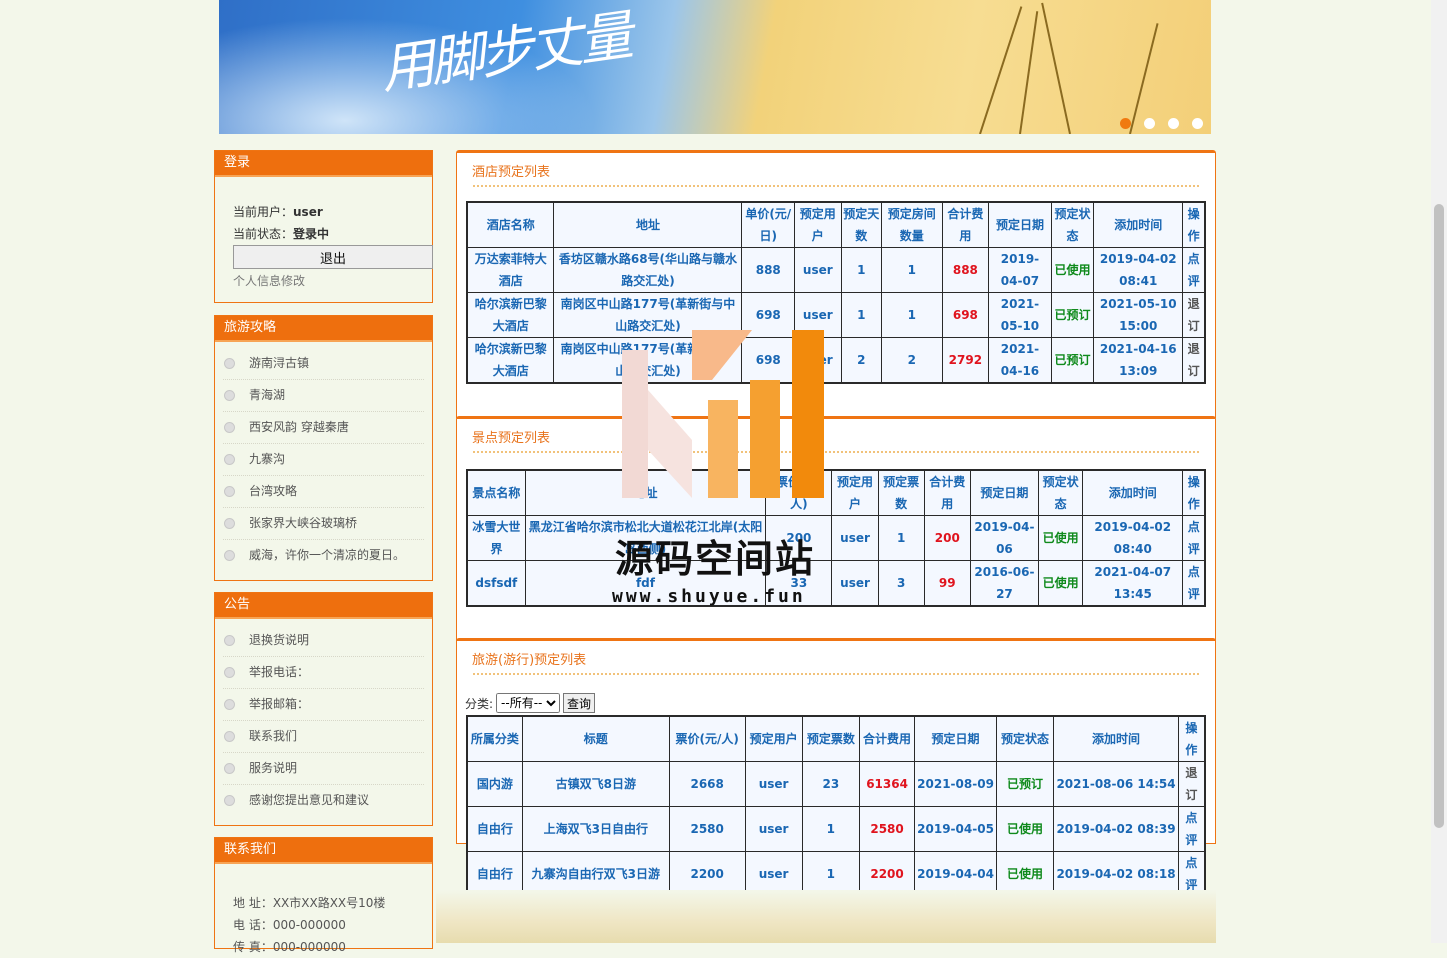  What do you see at coordinates (323, 800) in the screenshot?
I see `notice-item: 感谢您提出意见和建议` at bounding box center [323, 800].